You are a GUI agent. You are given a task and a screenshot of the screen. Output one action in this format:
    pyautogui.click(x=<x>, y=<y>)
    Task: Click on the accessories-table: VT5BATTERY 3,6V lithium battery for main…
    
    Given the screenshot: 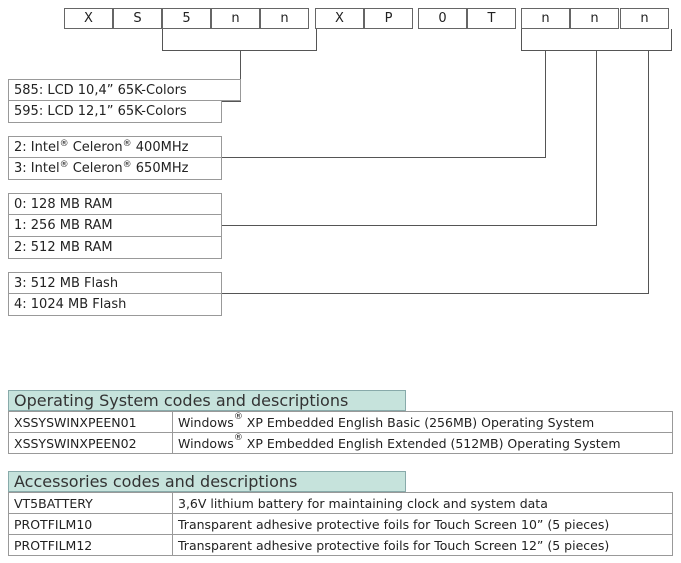 What is the action you would take?
    pyautogui.click(x=340, y=524)
    